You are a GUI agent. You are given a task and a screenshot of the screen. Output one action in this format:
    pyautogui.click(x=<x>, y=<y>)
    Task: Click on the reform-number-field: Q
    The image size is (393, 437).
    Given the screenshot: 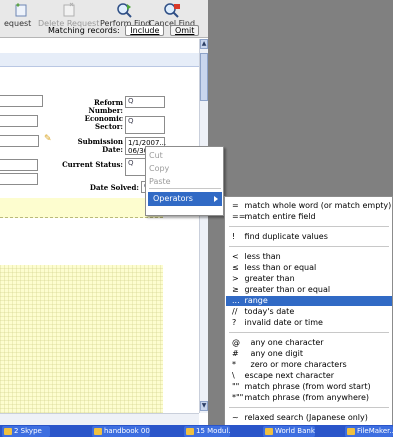 What is the action you would take?
    pyautogui.click(x=145, y=102)
    